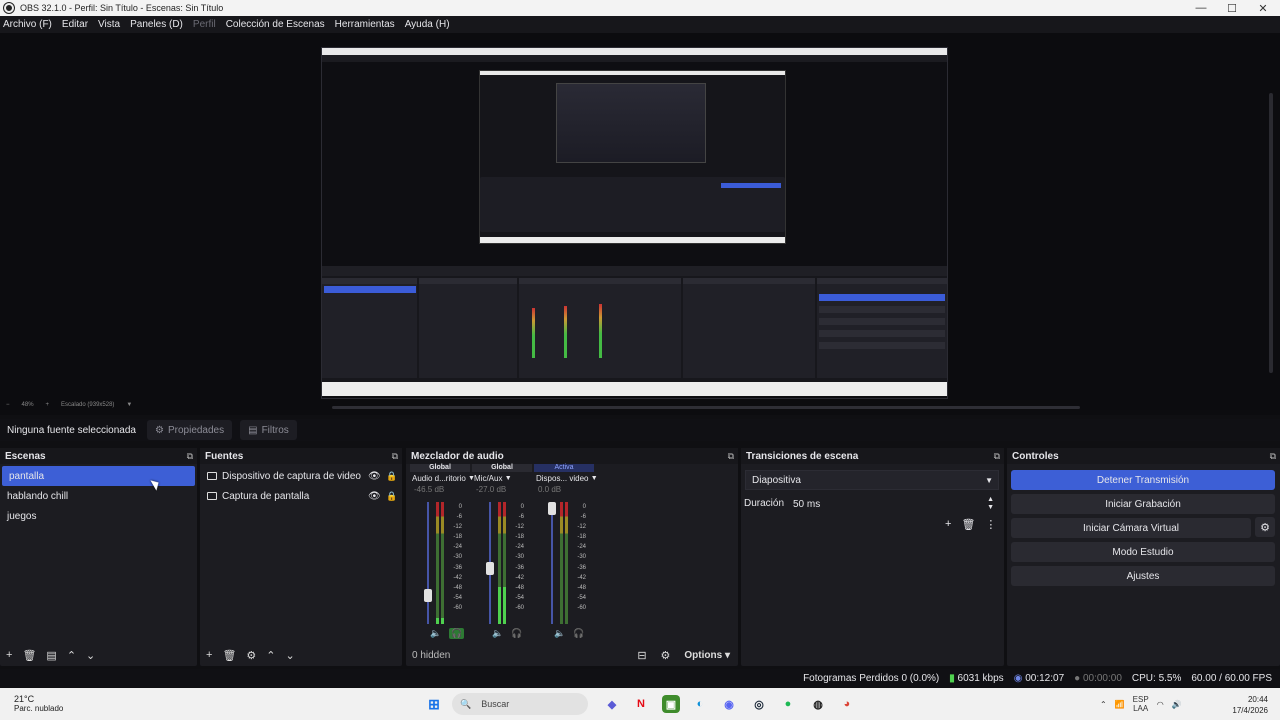  What do you see at coordinates (301, 476) in the screenshot?
I see `source-item-capture-device: Dispositivo de captura de video 👁 🔒` at bounding box center [301, 476].